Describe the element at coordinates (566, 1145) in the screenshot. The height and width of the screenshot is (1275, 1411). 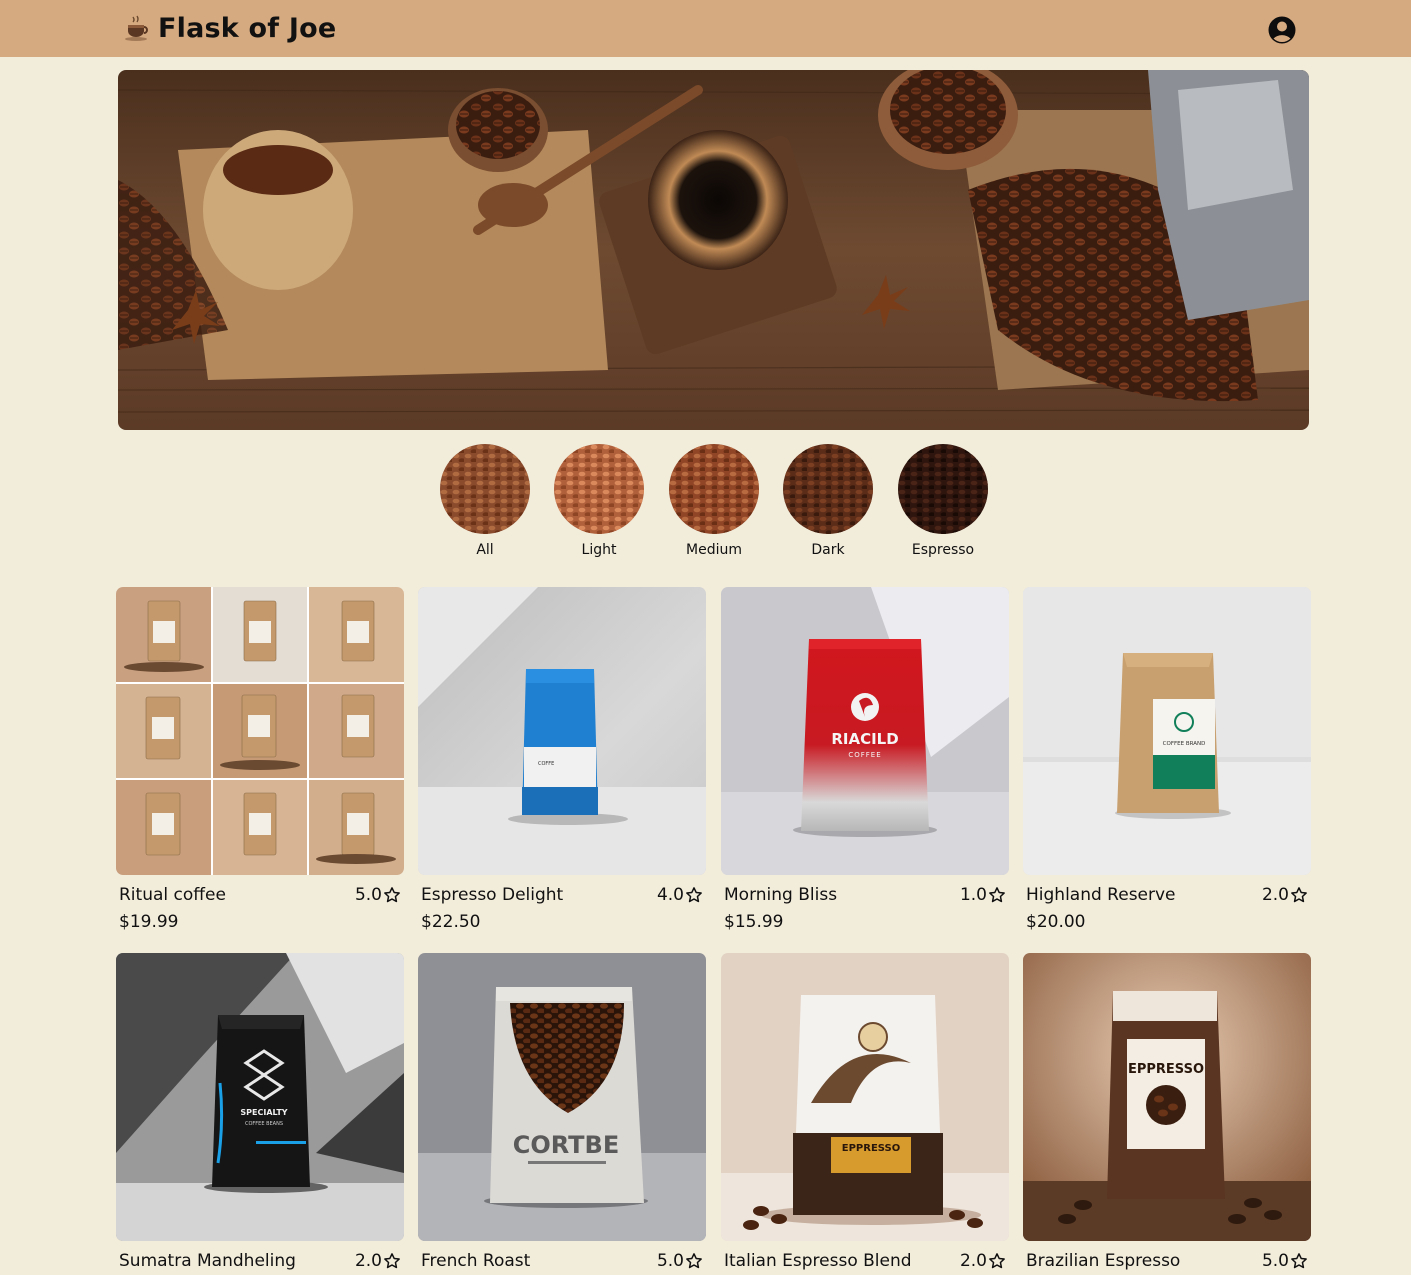
I see `bag-label: CORTBE` at that location.